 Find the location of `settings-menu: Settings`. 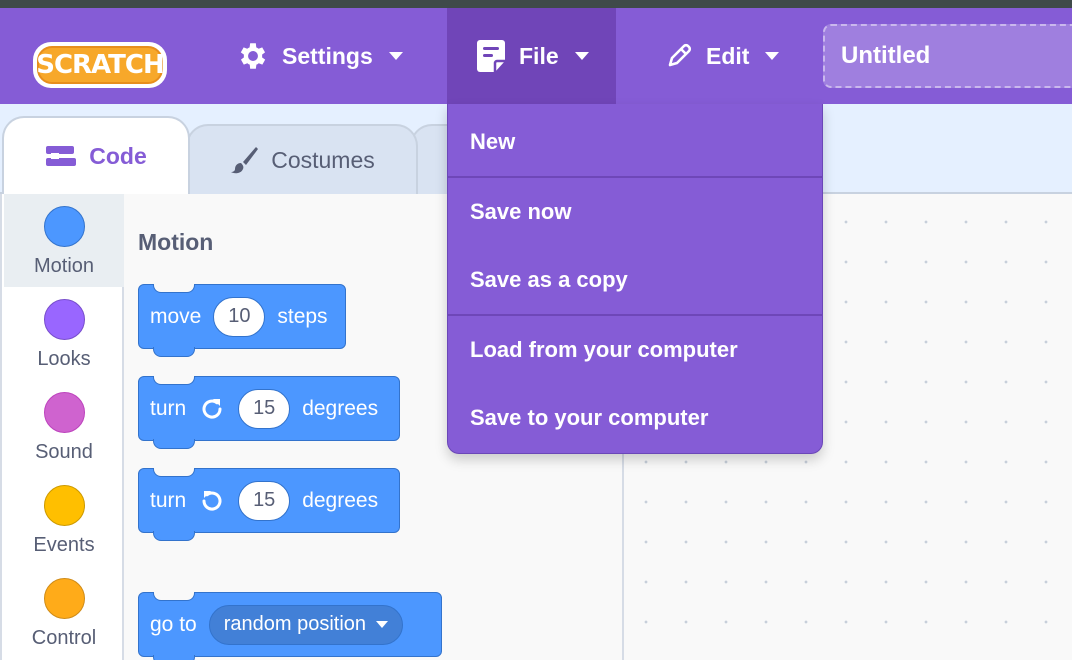

settings-menu: Settings is located at coordinates (319, 56).